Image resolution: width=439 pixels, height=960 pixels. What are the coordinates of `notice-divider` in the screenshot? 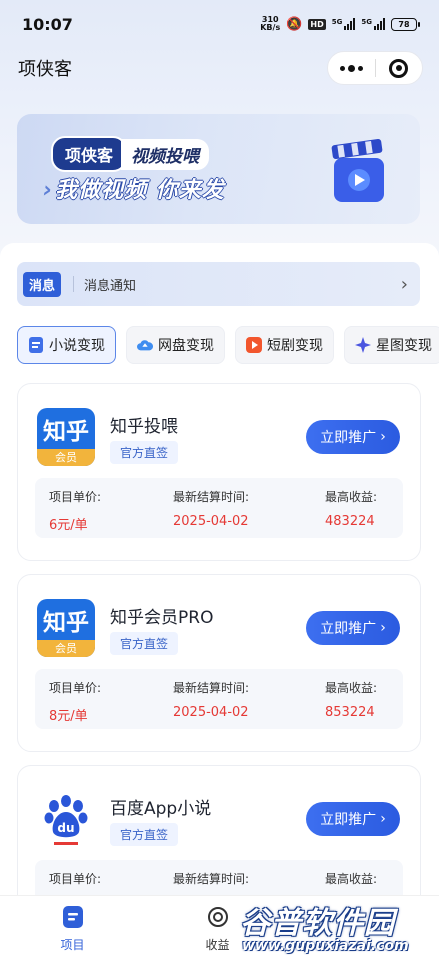 It's located at (74, 284).